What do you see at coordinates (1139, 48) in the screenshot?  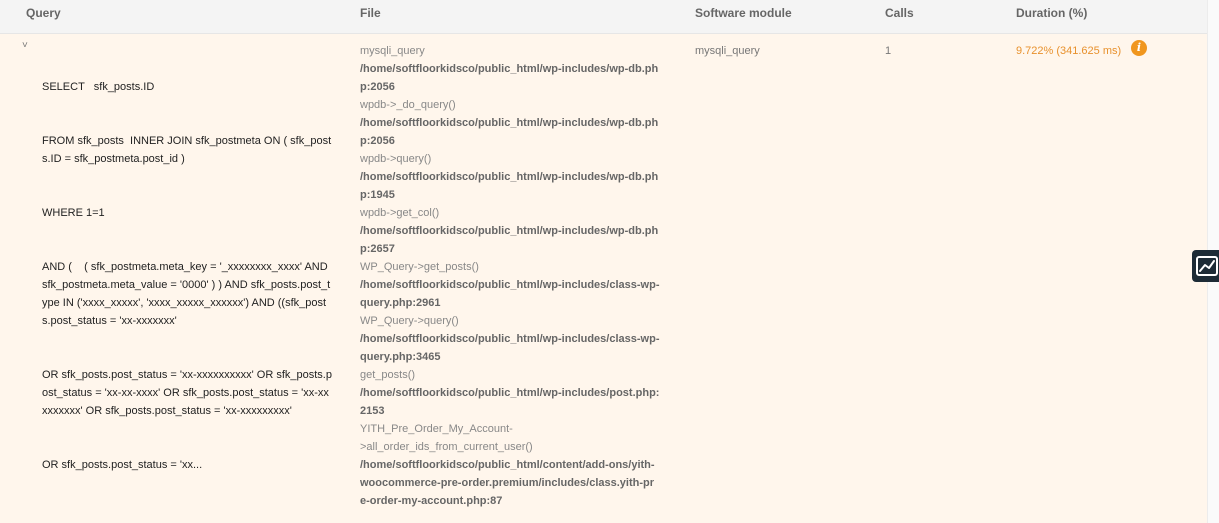 I see `info-icon: i` at bounding box center [1139, 48].